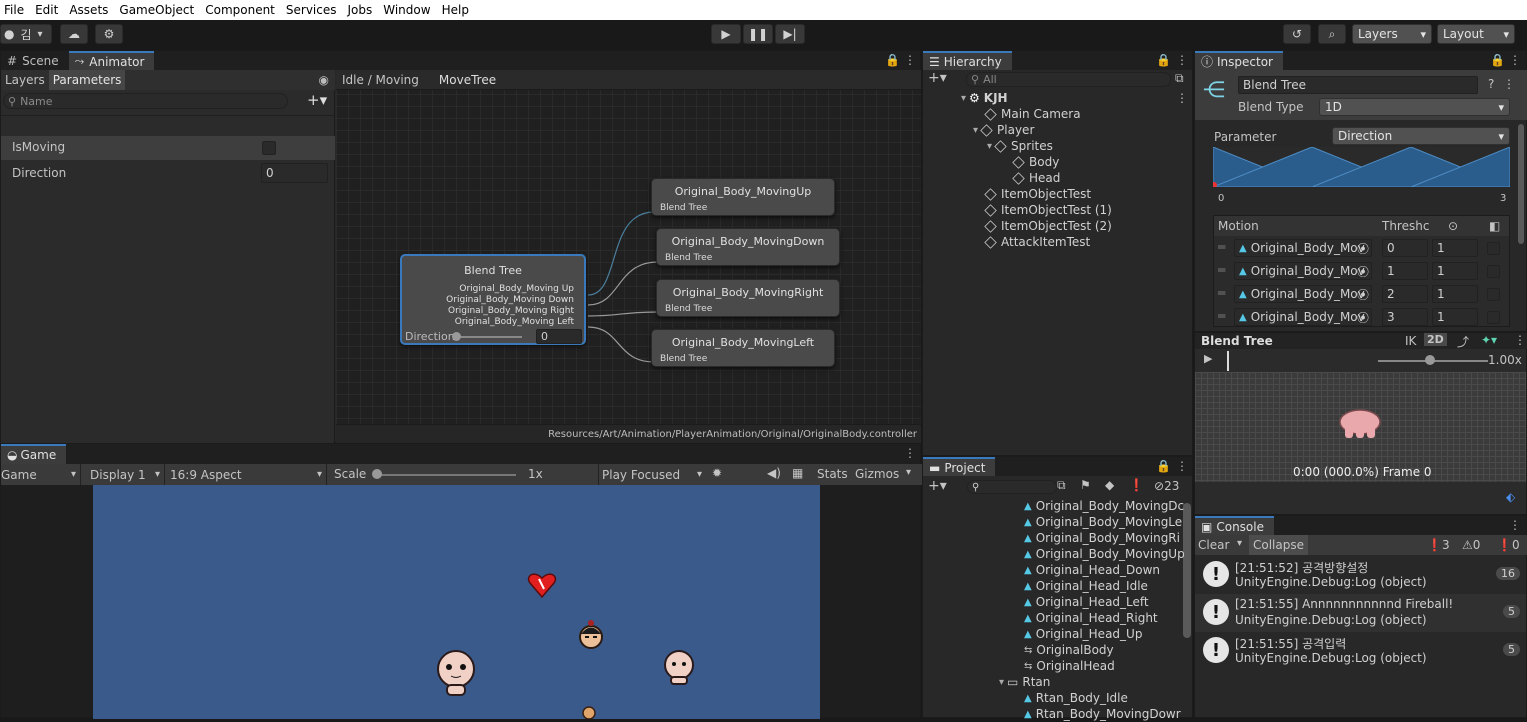  I want to click on menu-gameobject: GameObject, so click(158, 10).